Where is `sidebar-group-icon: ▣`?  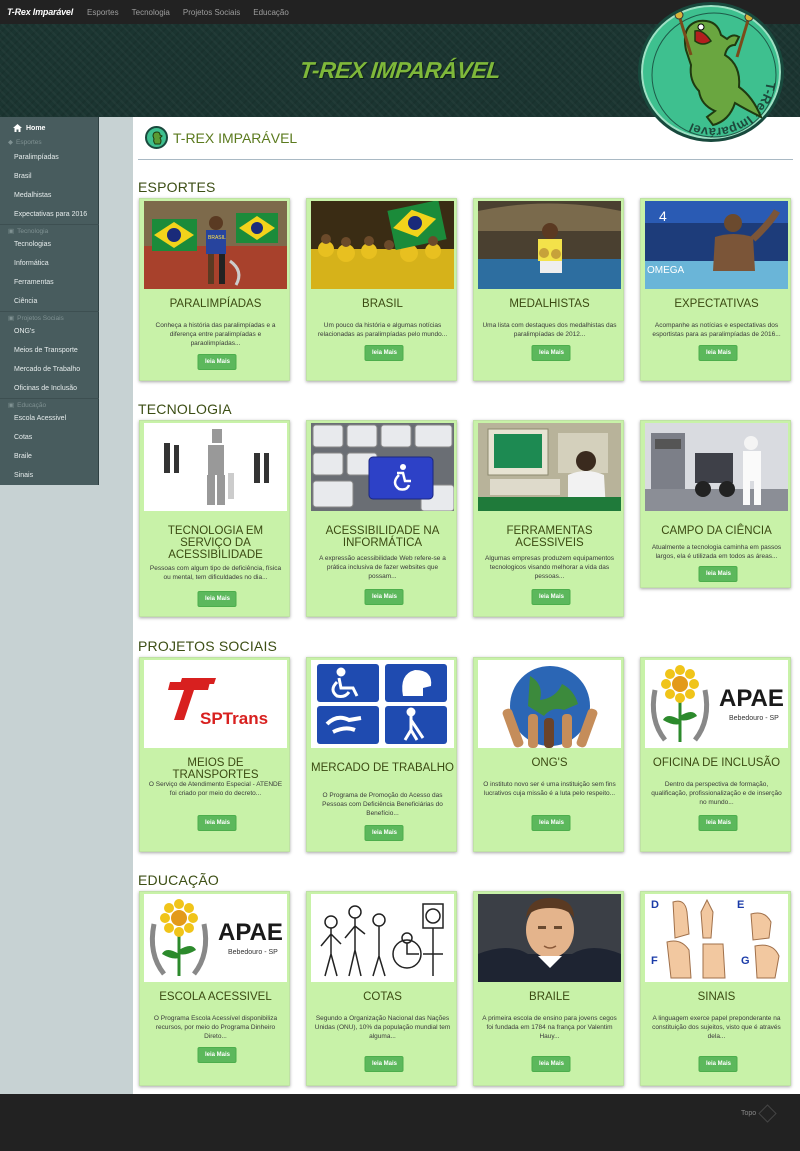 sidebar-group-icon: ▣ is located at coordinates (11, 231).